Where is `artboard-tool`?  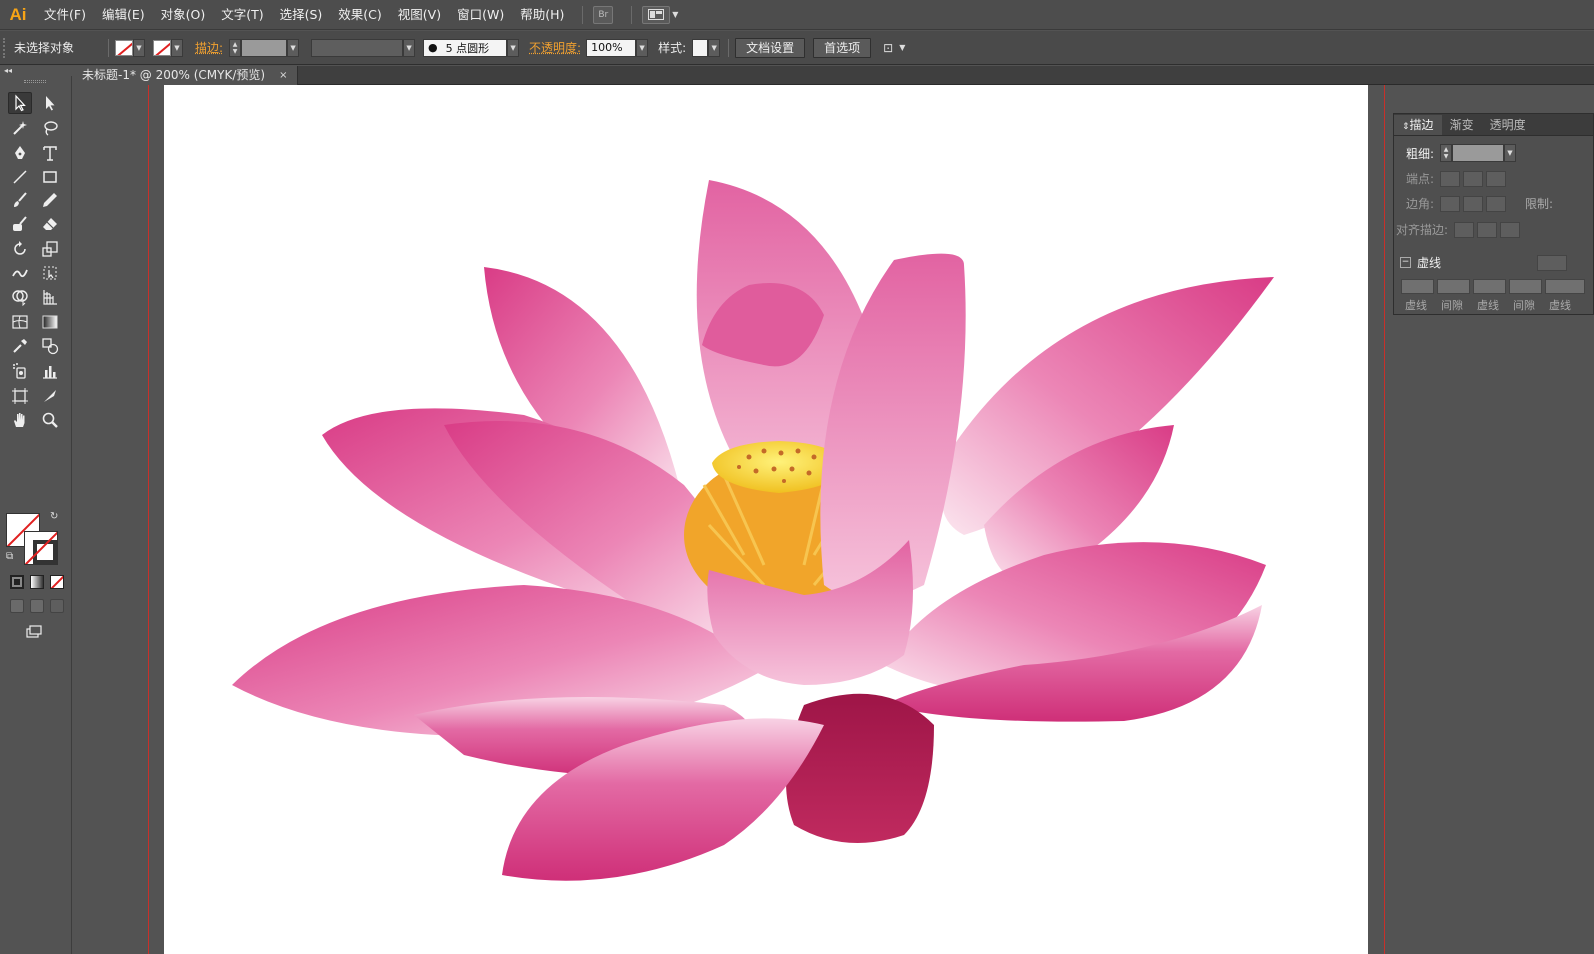 artboard-tool is located at coordinates (20, 396).